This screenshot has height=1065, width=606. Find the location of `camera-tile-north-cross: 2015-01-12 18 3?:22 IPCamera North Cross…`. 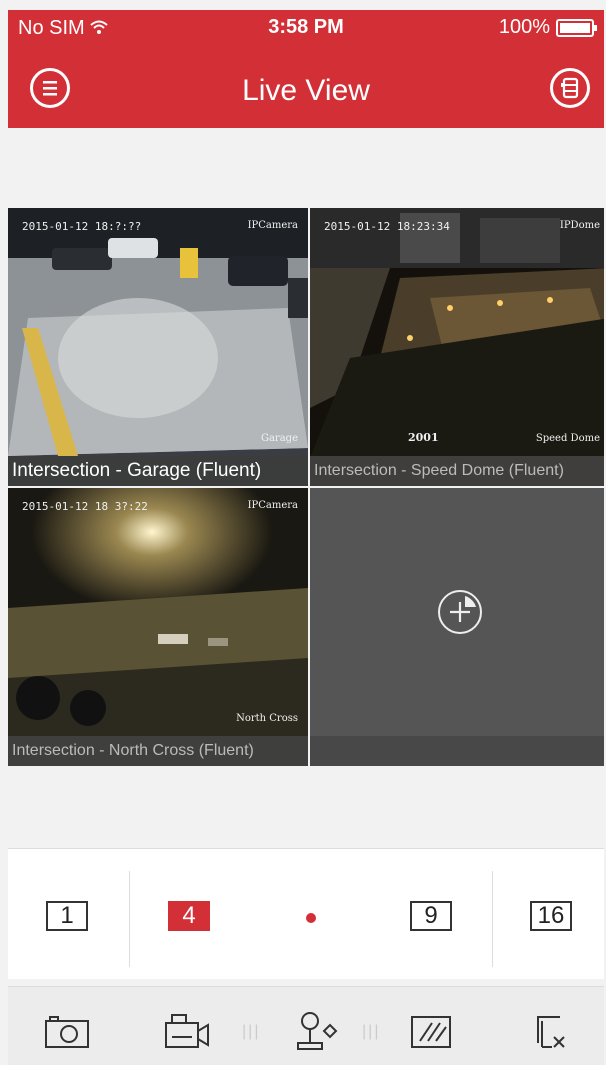

camera-tile-north-cross: 2015-01-12 18 3?:22 IPCamera North Cross… is located at coordinates (158, 627).